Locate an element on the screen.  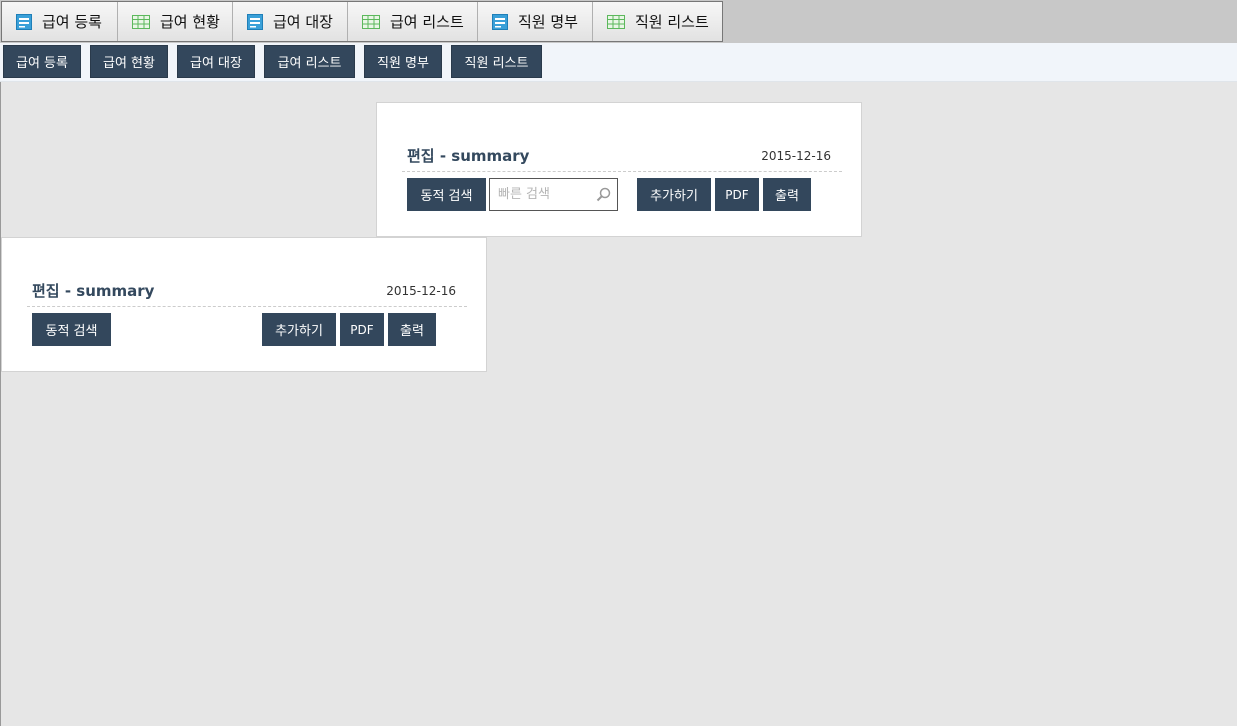
tab-salary-list: 급여 리스트 is located at coordinates (413, 21).